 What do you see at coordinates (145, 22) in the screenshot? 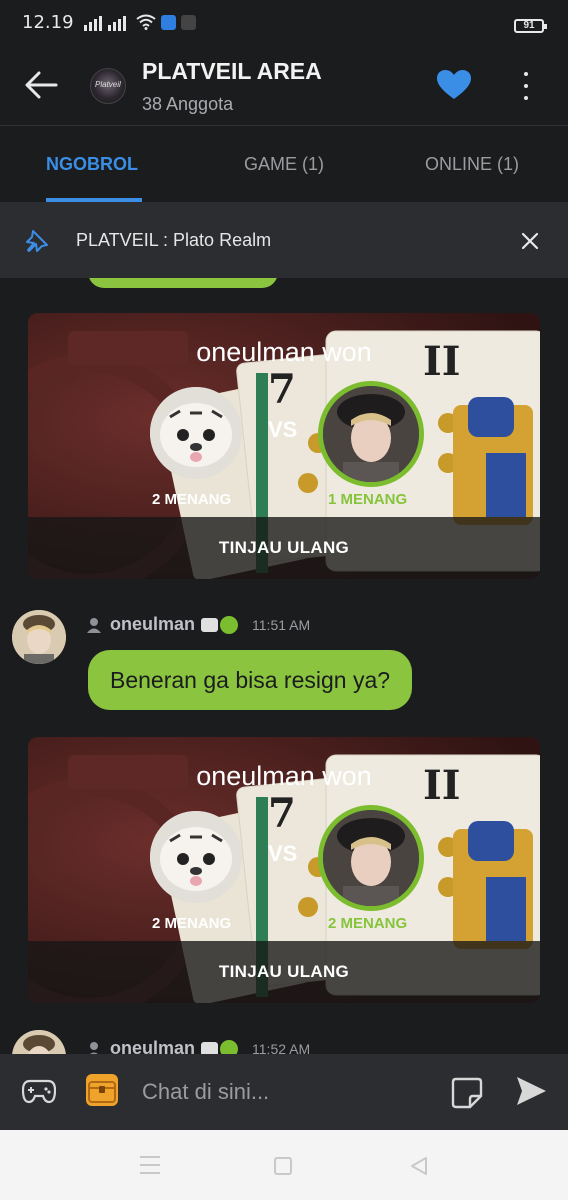
I see `wifi-icon` at bounding box center [145, 22].